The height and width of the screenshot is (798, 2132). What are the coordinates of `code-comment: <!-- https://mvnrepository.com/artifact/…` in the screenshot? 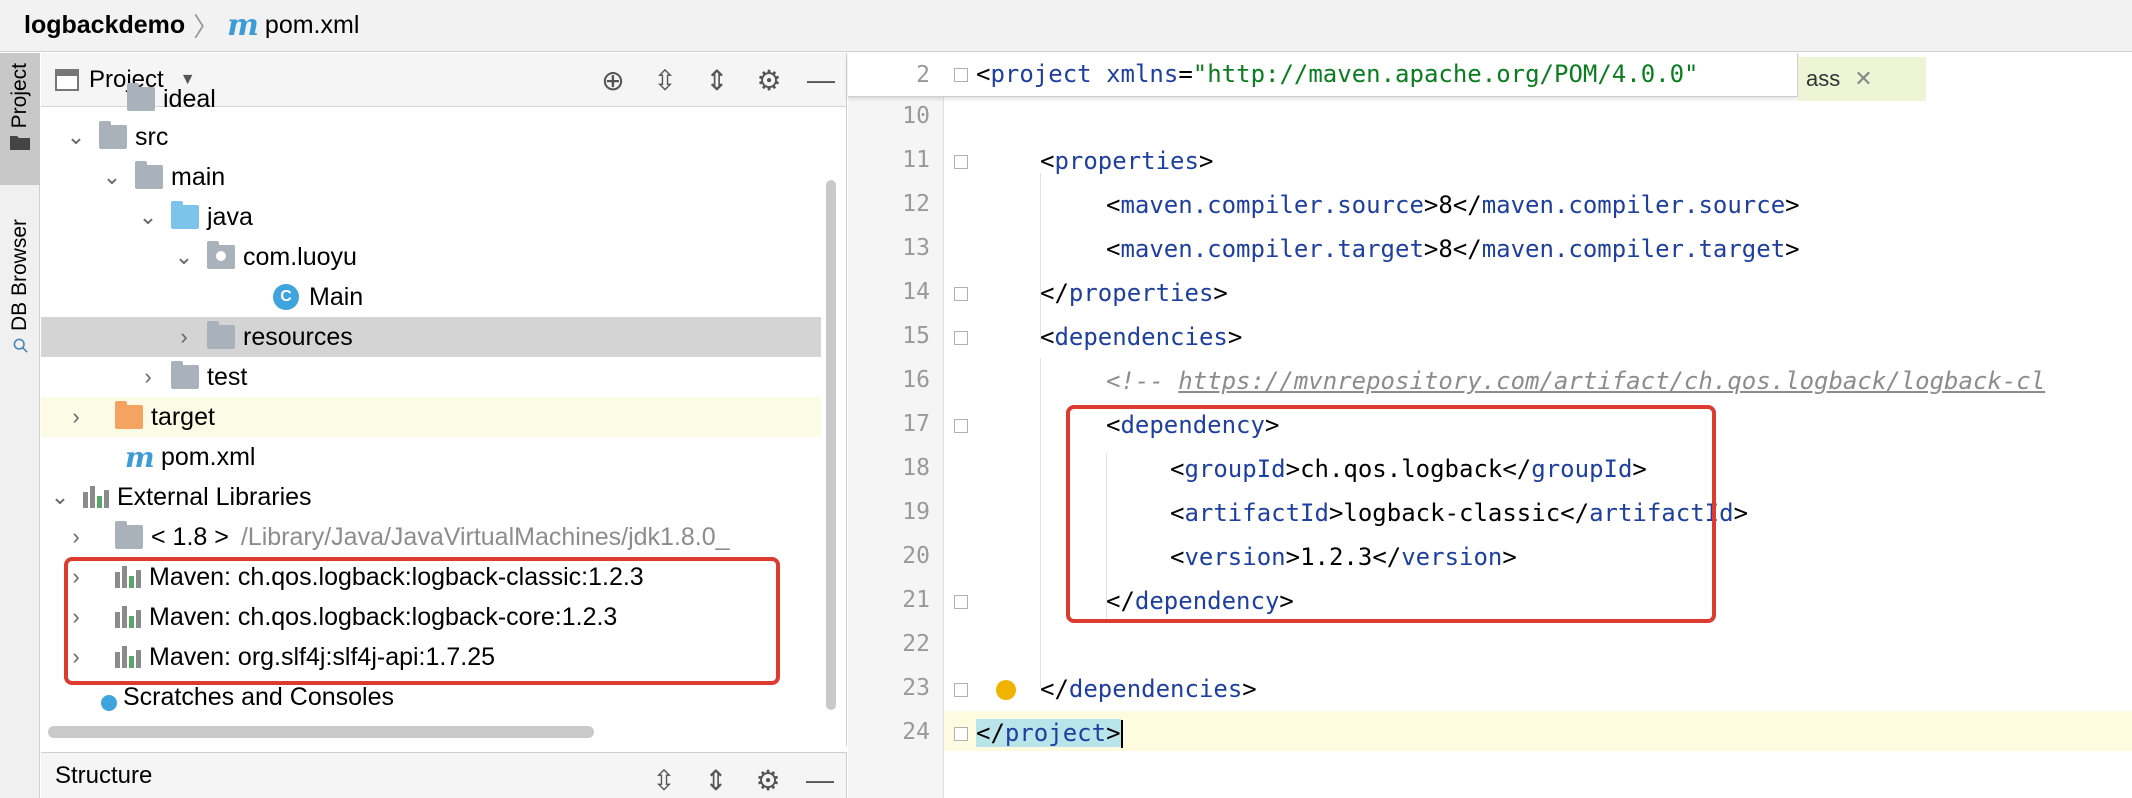 It's located at (1575, 381).